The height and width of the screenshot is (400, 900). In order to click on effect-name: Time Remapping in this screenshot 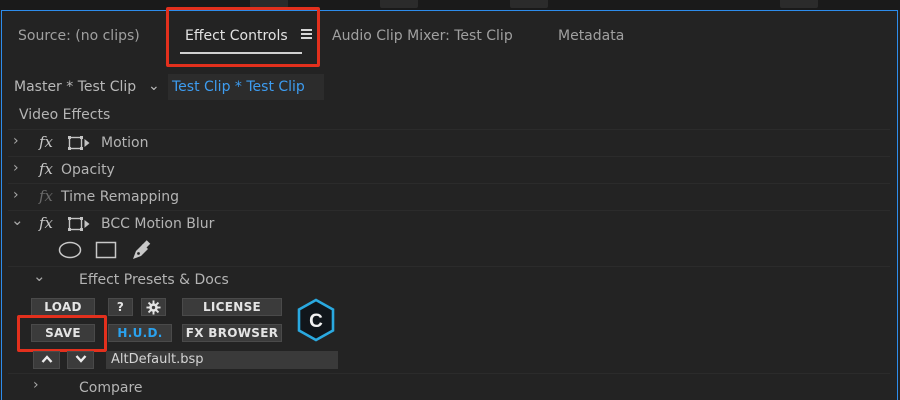, I will do `click(120, 197)`.